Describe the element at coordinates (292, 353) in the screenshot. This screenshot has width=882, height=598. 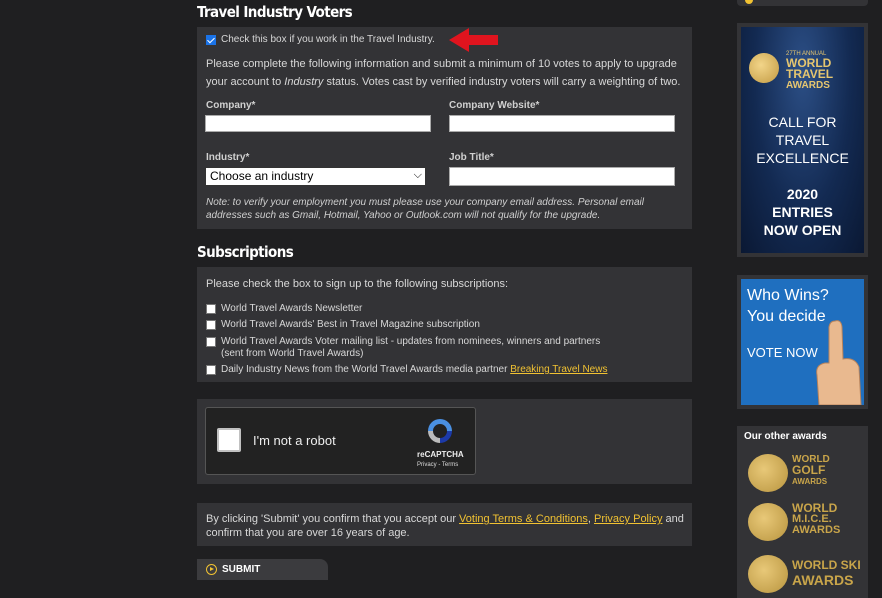
I see `voter-mailing-label-sub: (sent from World Travel Awards)` at that location.